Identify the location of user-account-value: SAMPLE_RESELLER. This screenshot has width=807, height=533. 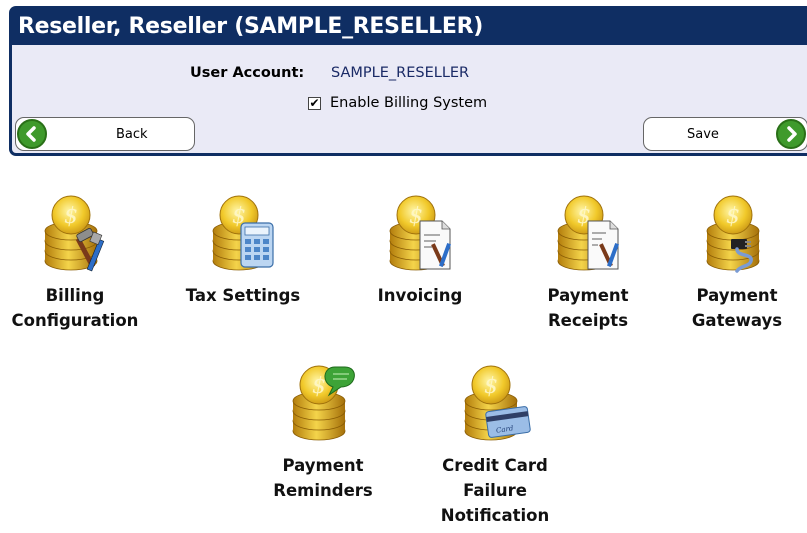
(400, 73).